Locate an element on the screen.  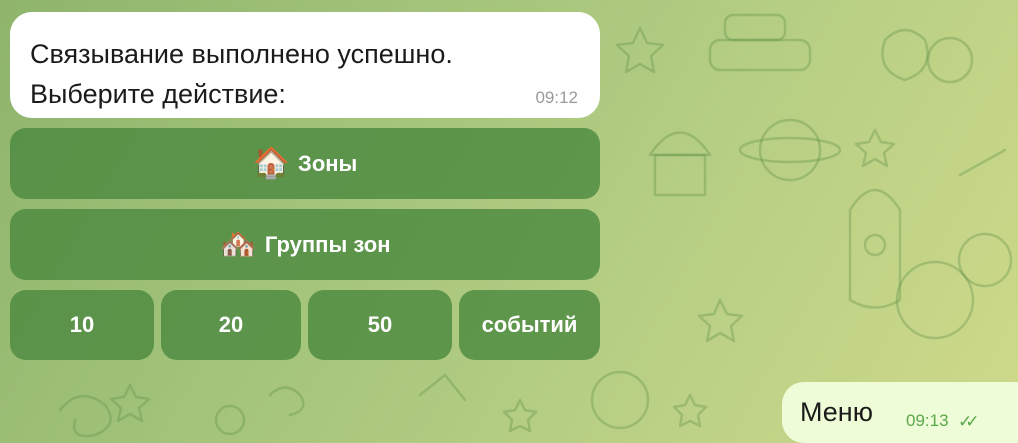
zone-groups-button-label: Группы зон is located at coordinates (327, 244).